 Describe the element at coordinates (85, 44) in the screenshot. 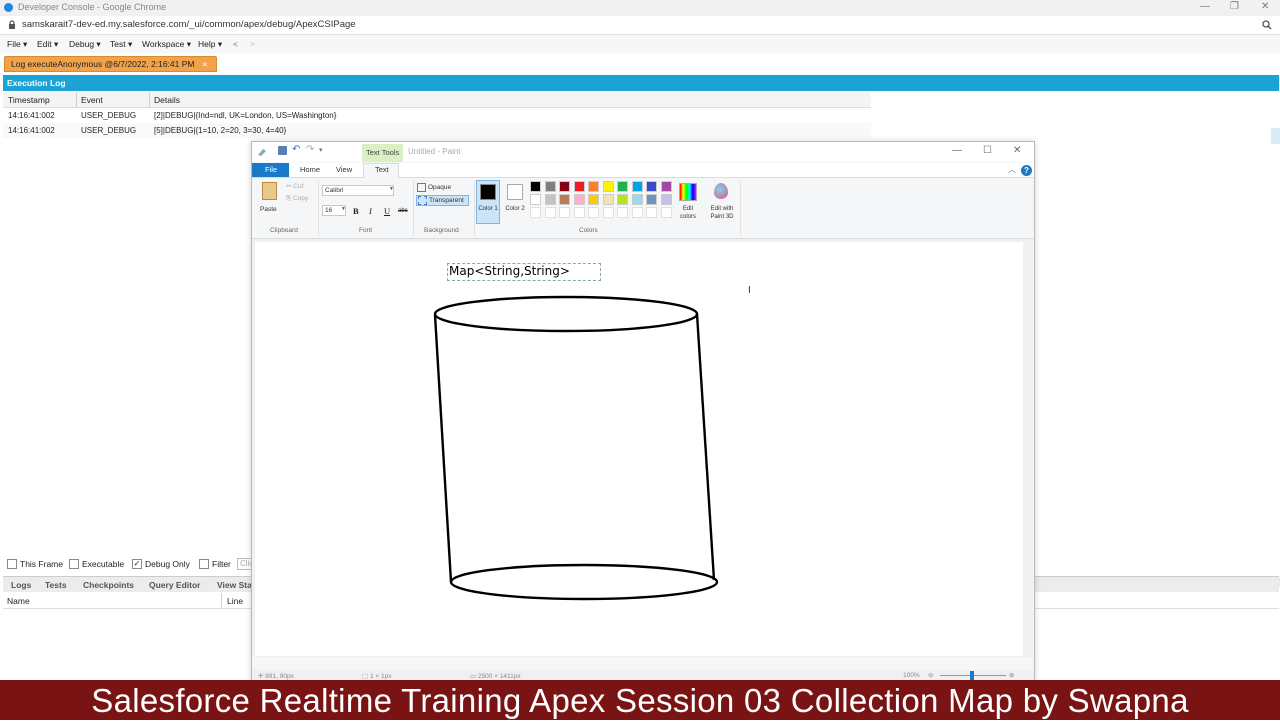

I see `menu-debug: Debug ▾` at that location.